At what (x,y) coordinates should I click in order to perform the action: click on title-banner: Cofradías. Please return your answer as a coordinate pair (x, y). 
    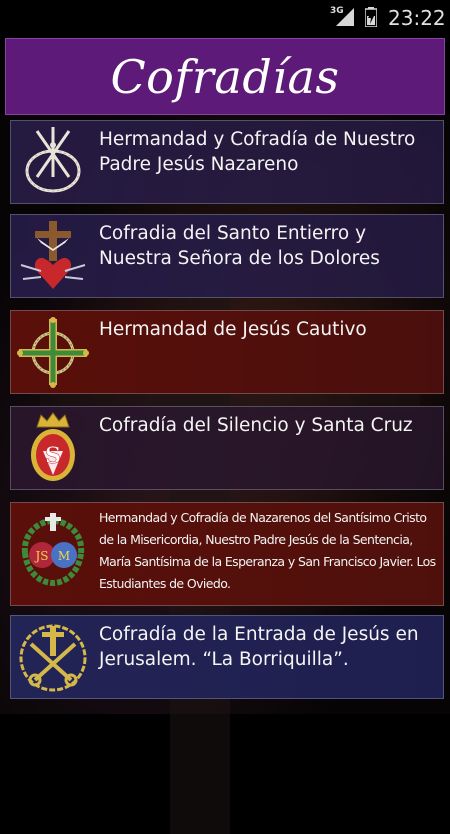
    Looking at the image, I should click on (225, 76).